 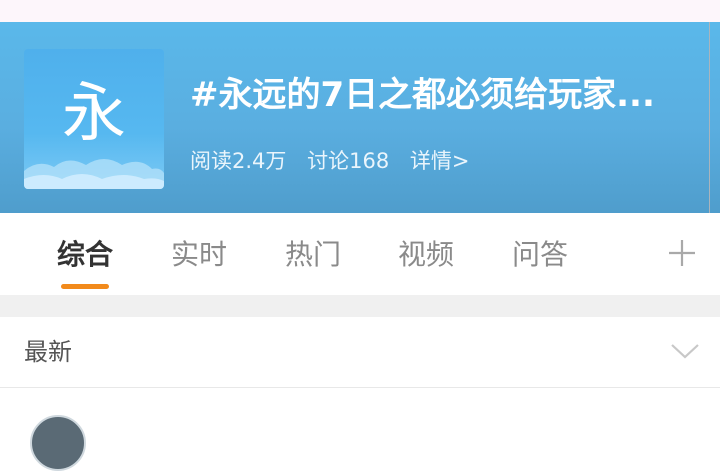 What do you see at coordinates (682, 253) in the screenshot?
I see `plus-icon` at bounding box center [682, 253].